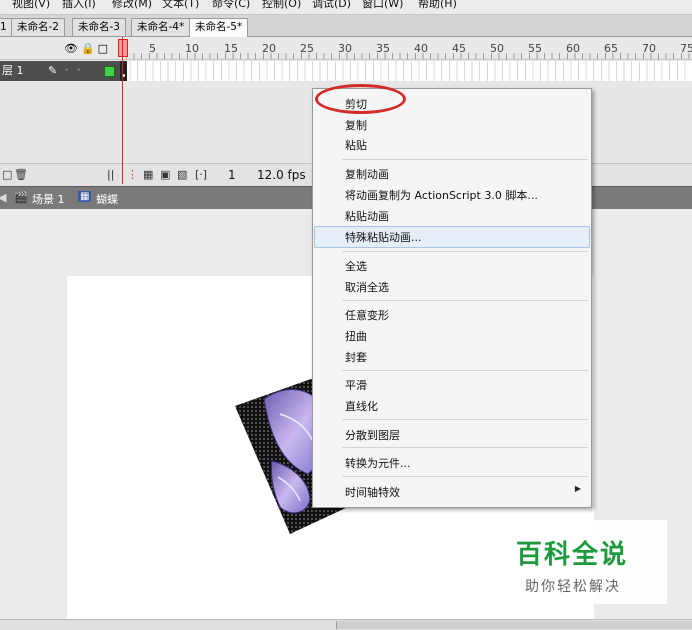 The height and width of the screenshot is (630, 692). I want to click on ruler-ticks, so click(409, 56).